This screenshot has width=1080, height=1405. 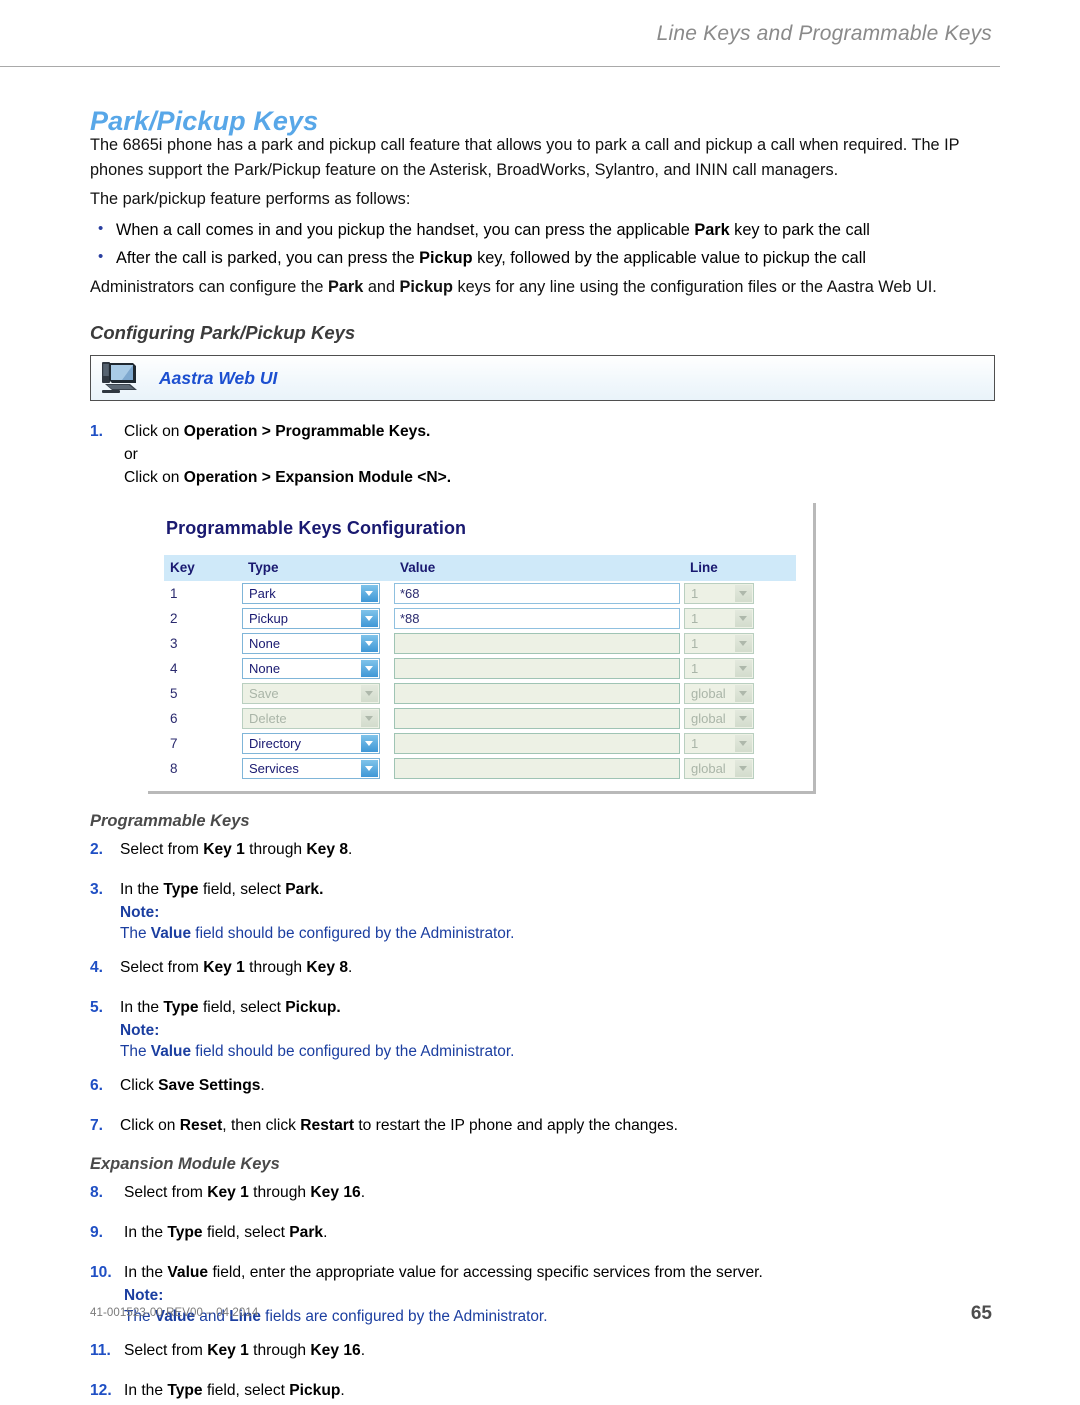 What do you see at coordinates (146, 1232) in the screenshot?
I see `step-9-pre: In the` at bounding box center [146, 1232].